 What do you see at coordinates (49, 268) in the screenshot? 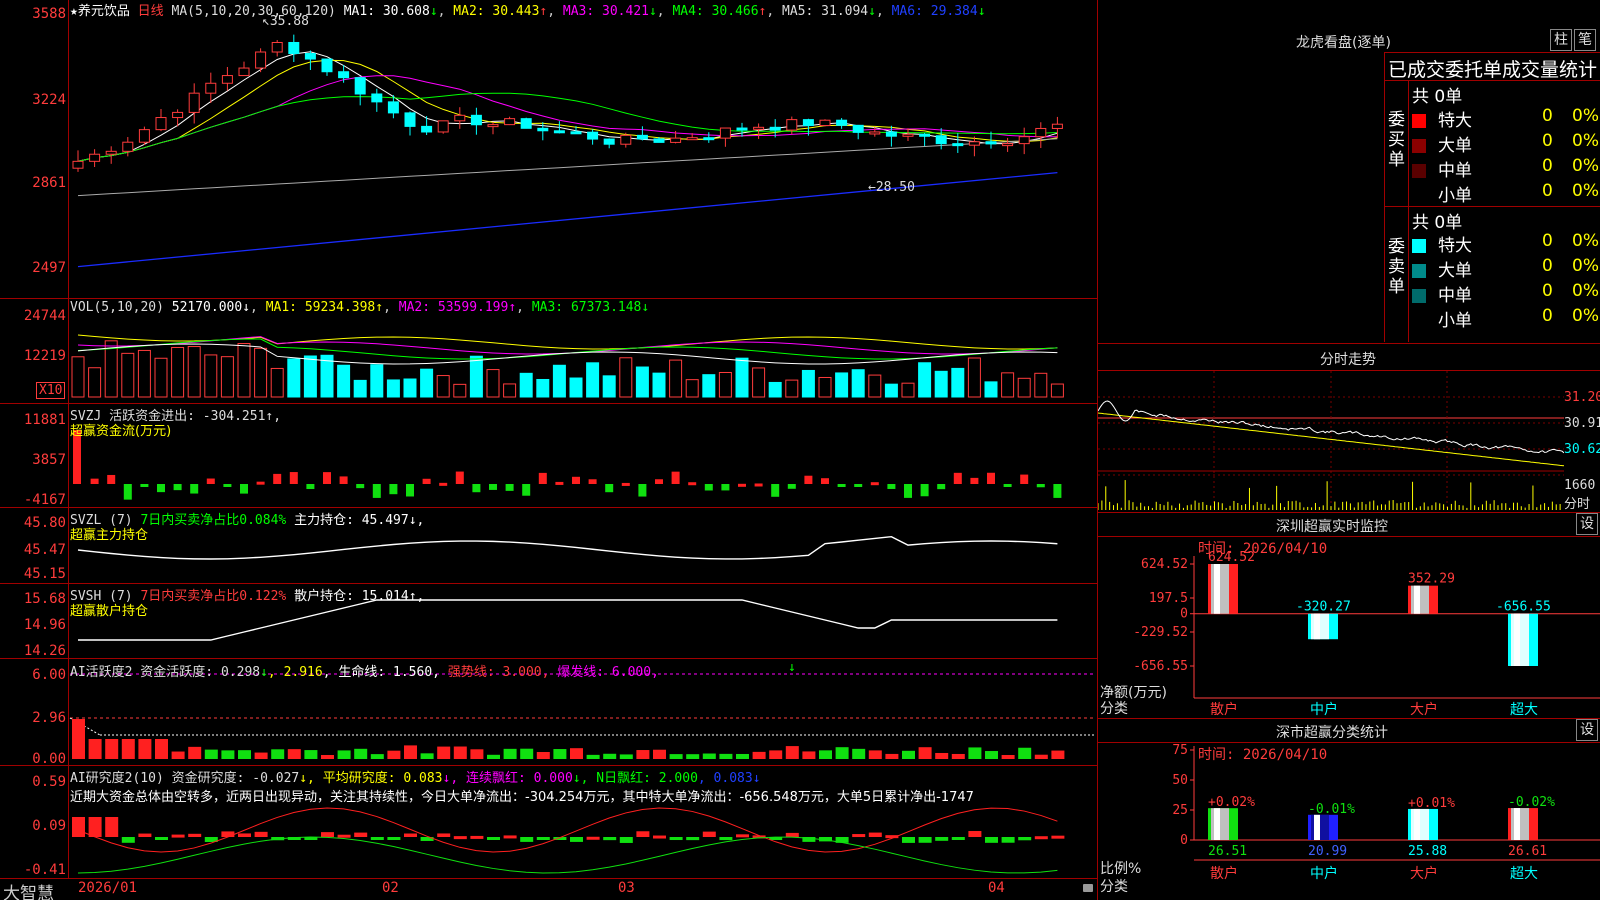
I see `price-tick: 2497` at bounding box center [49, 268].